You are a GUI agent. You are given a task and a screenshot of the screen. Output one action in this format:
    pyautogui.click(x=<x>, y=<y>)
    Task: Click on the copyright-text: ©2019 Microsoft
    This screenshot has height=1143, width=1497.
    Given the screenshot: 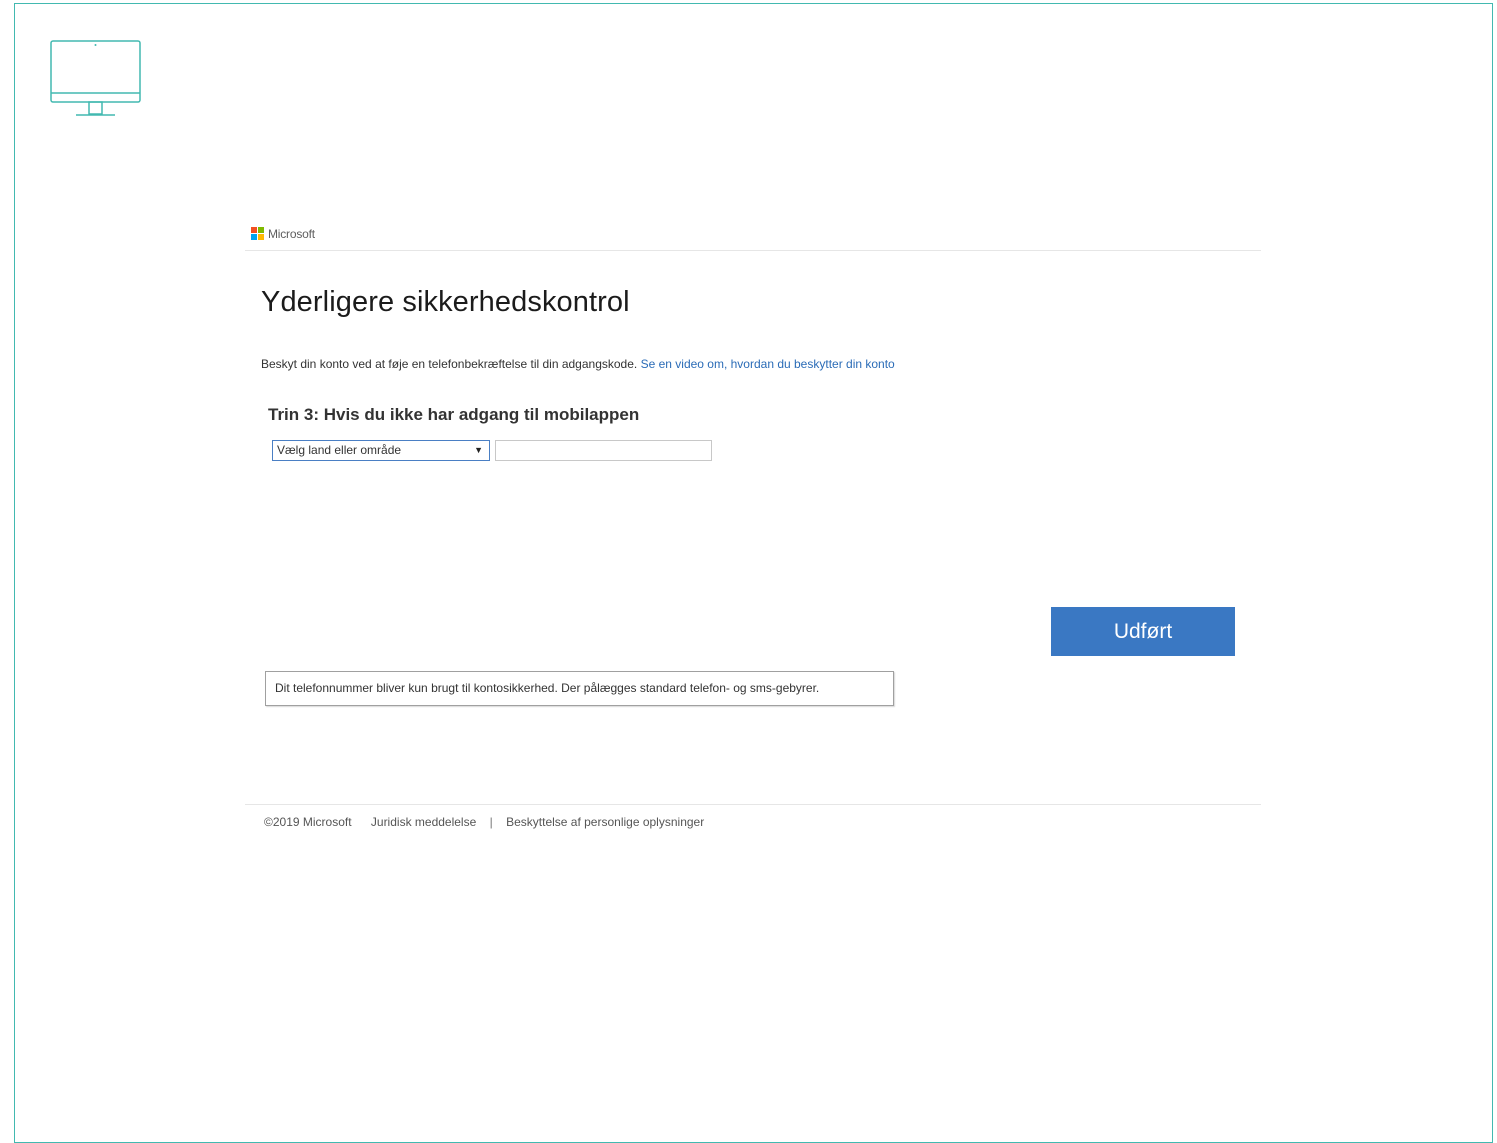 What is the action you would take?
    pyautogui.click(x=308, y=822)
    